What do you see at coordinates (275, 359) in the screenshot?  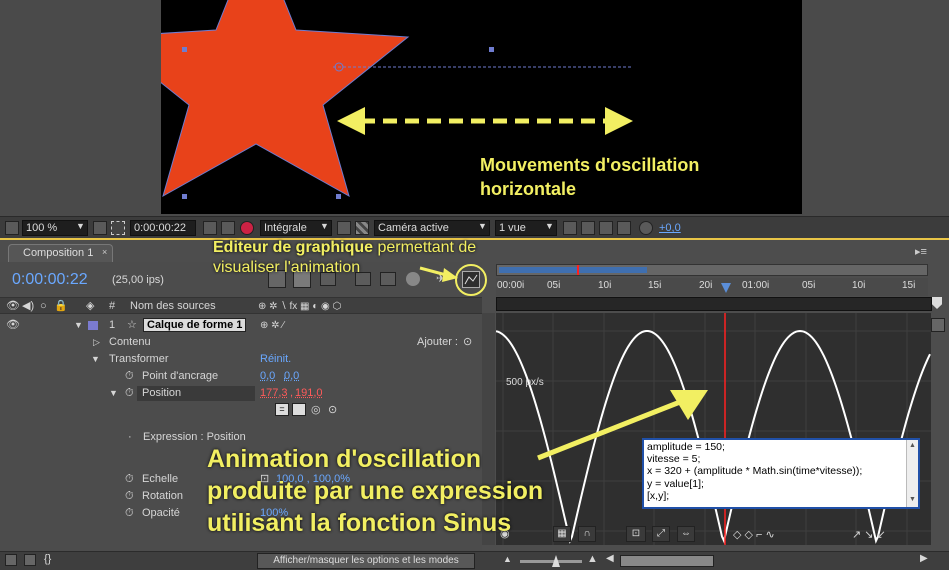 I see `reset-link: Réinit.` at bounding box center [275, 359].